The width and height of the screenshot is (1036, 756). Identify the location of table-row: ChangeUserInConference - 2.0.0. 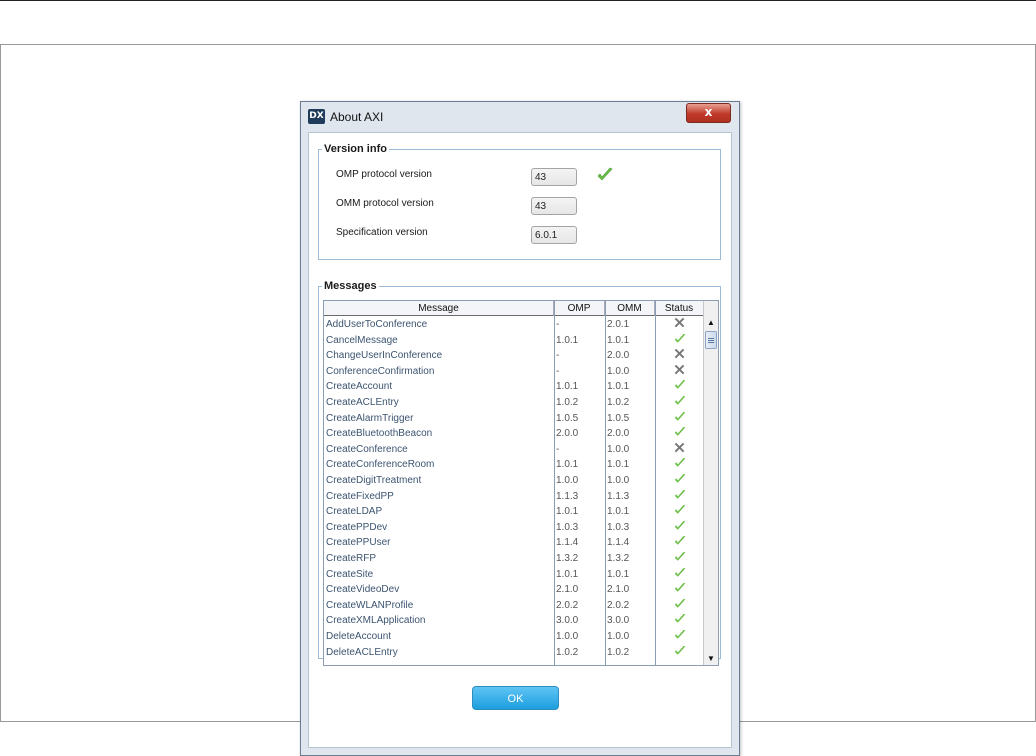
(514, 356).